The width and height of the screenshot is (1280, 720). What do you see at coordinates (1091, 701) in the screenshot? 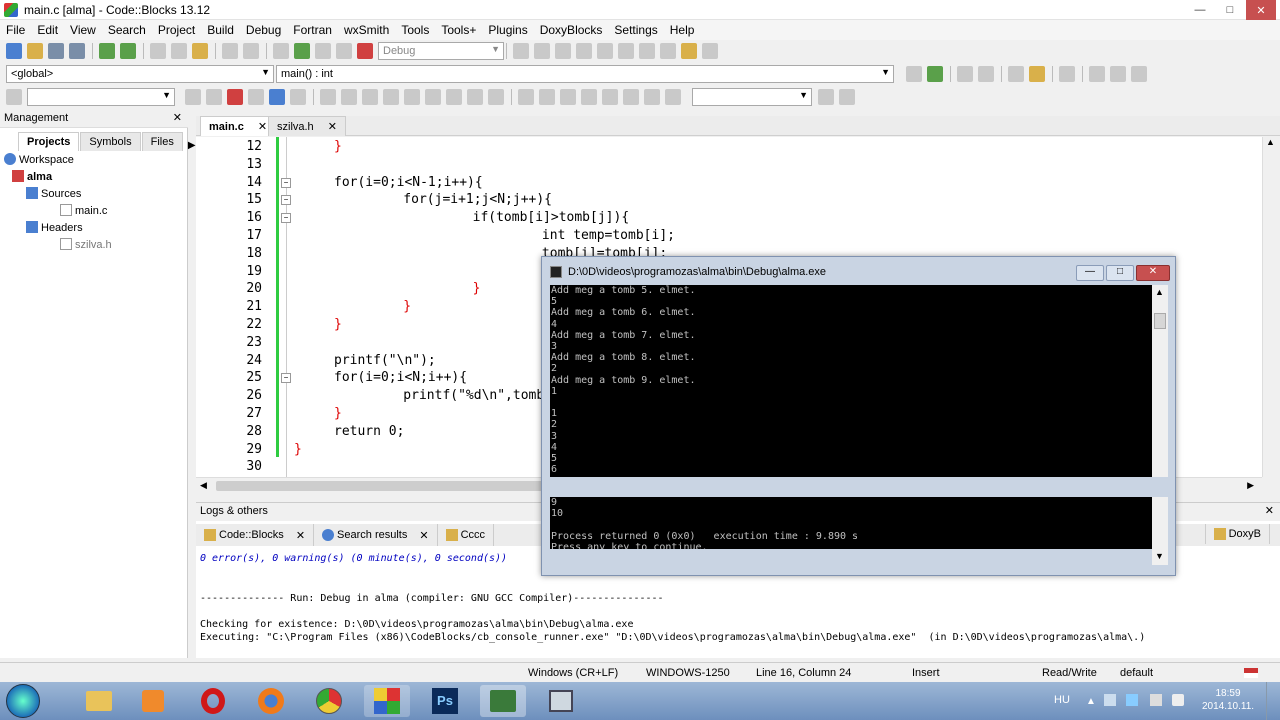
I see `tray-arrow-icon: ▲` at bounding box center [1091, 701].